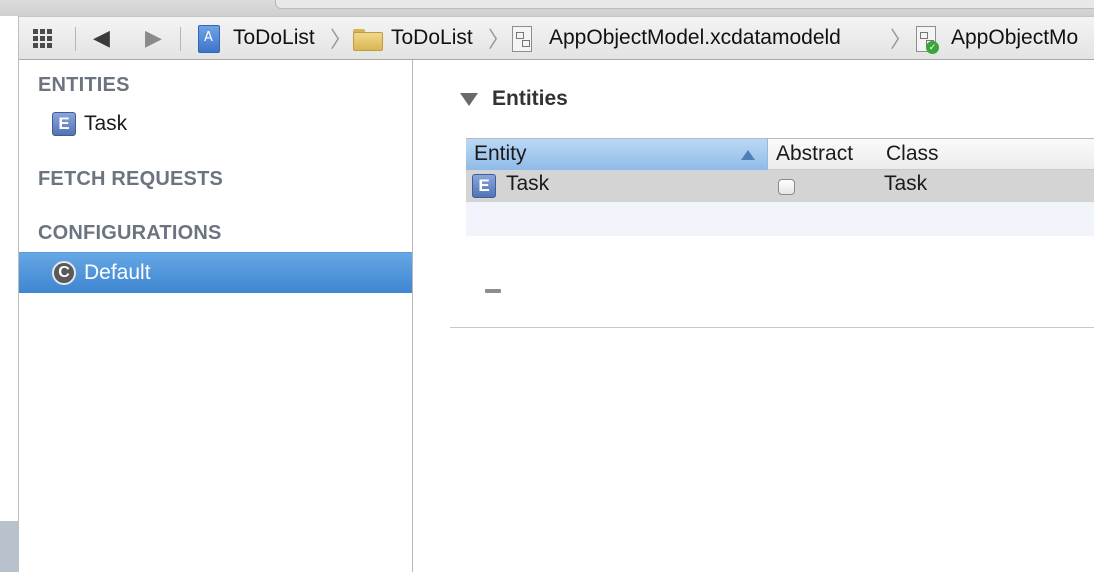 This screenshot has height=572, width=1094. Describe the element at coordinates (912, 154) in the screenshot. I see `column-header-class: Class` at that location.